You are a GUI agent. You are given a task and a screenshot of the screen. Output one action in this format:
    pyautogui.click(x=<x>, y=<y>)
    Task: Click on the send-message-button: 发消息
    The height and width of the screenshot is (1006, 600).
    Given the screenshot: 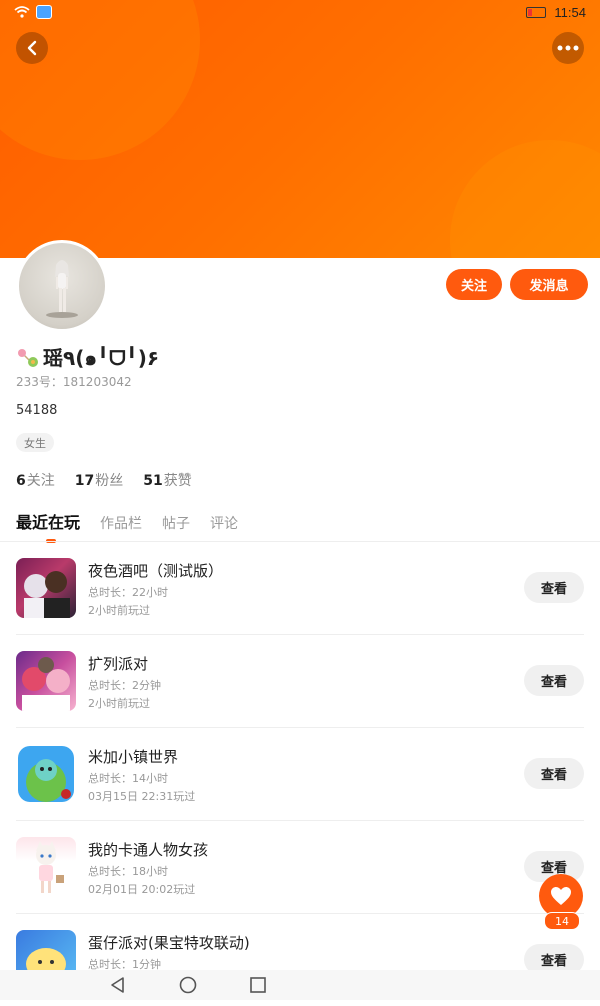 What is the action you would take?
    pyautogui.click(x=549, y=284)
    